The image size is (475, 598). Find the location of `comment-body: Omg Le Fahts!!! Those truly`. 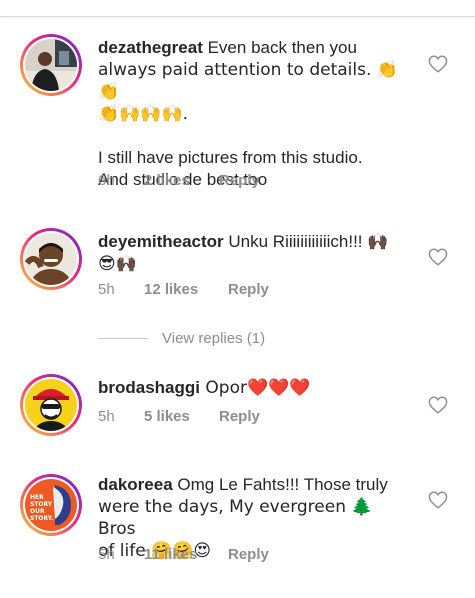

comment-body: Omg Le Fahts!!! Those truly is located at coordinates (280, 484).